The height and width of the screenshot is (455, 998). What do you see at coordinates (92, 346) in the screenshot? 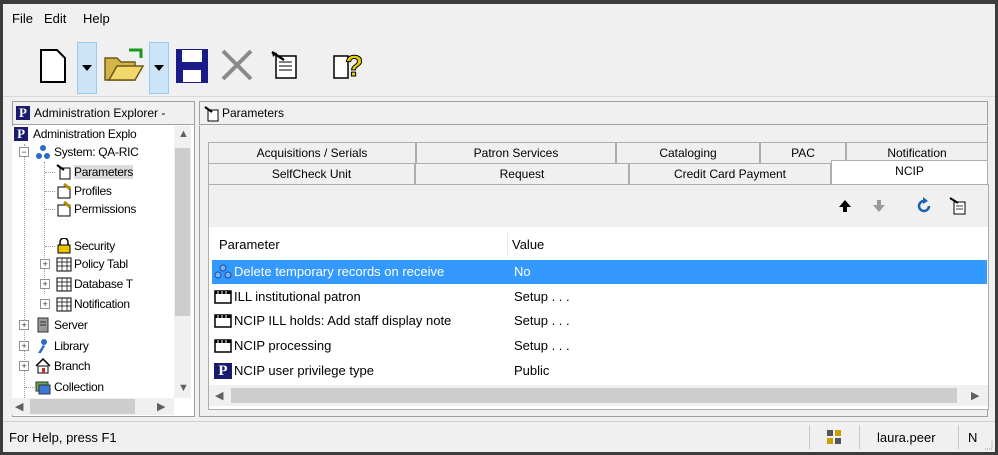
I see `tree-item-library: + Library` at bounding box center [92, 346].